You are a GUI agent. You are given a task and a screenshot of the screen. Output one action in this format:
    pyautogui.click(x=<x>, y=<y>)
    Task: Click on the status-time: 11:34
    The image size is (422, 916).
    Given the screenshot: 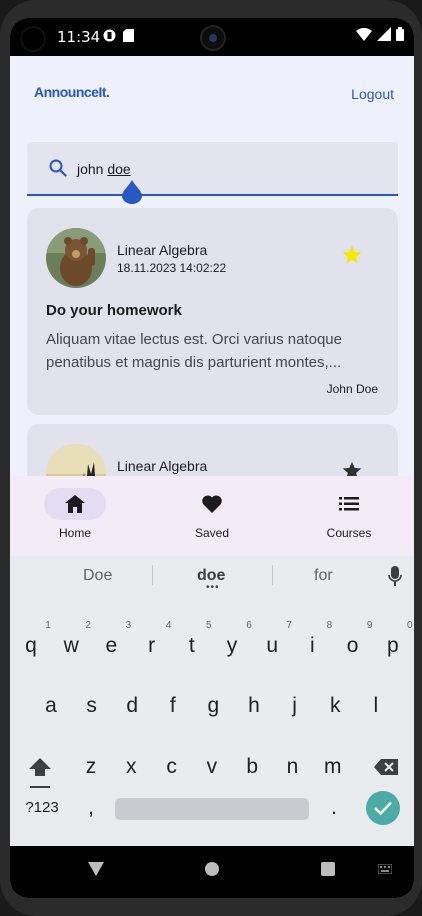 What is the action you would take?
    pyautogui.click(x=79, y=37)
    